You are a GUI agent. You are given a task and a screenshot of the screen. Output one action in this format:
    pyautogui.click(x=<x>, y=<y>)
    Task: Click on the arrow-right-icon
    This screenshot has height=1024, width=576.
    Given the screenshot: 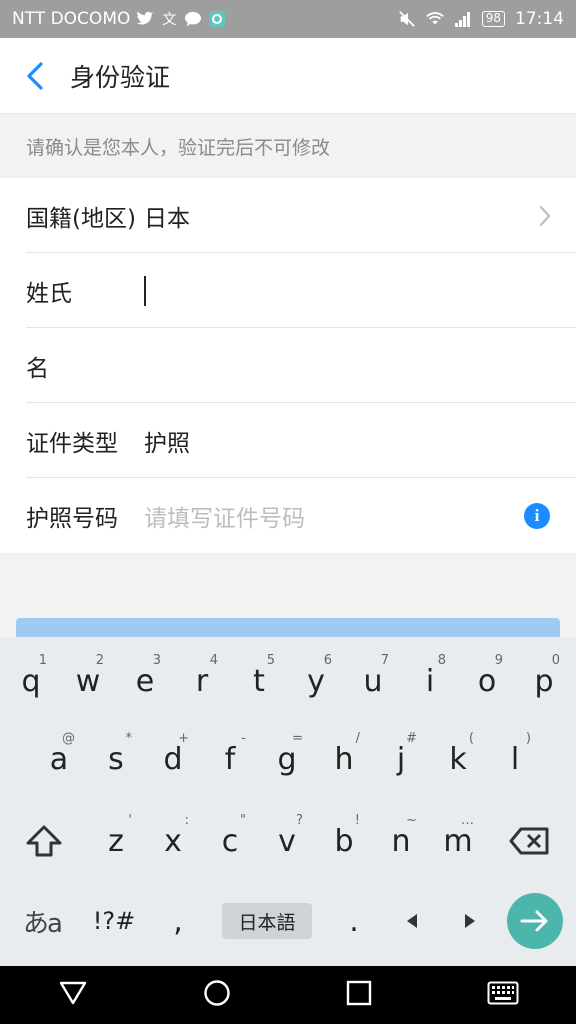 What is the action you would take?
    pyautogui.click(x=534, y=921)
    